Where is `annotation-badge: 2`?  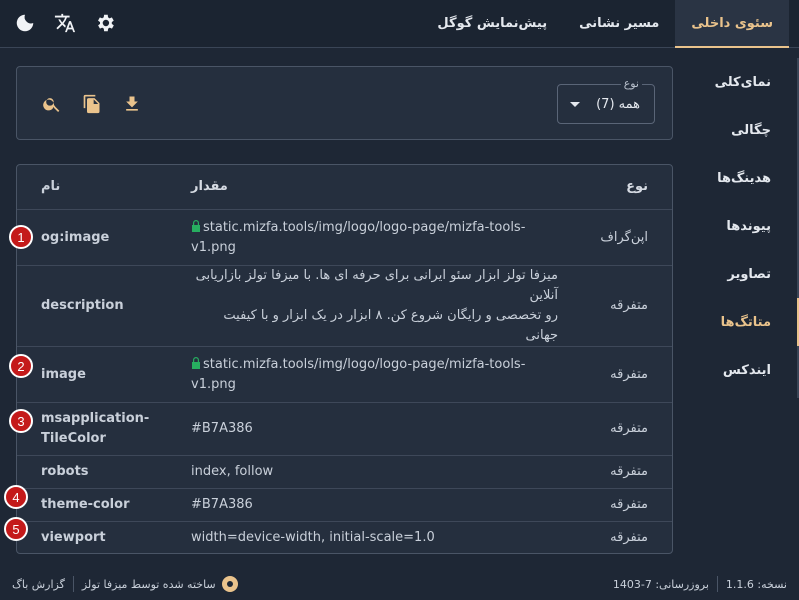 annotation-badge: 2 is located at coordinates (21, 366).